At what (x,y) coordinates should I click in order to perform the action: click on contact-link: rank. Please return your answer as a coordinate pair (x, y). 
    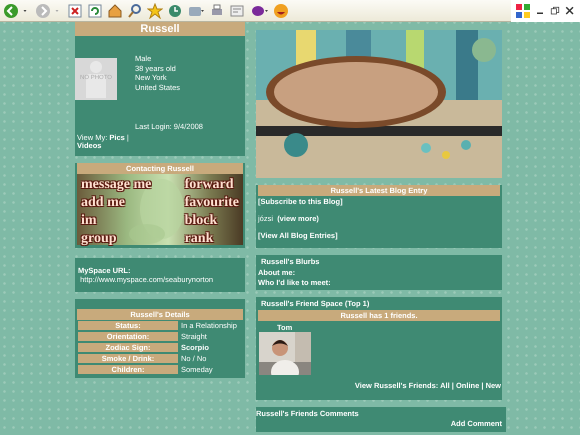
    Looking at the image, I should click on (211, 238).